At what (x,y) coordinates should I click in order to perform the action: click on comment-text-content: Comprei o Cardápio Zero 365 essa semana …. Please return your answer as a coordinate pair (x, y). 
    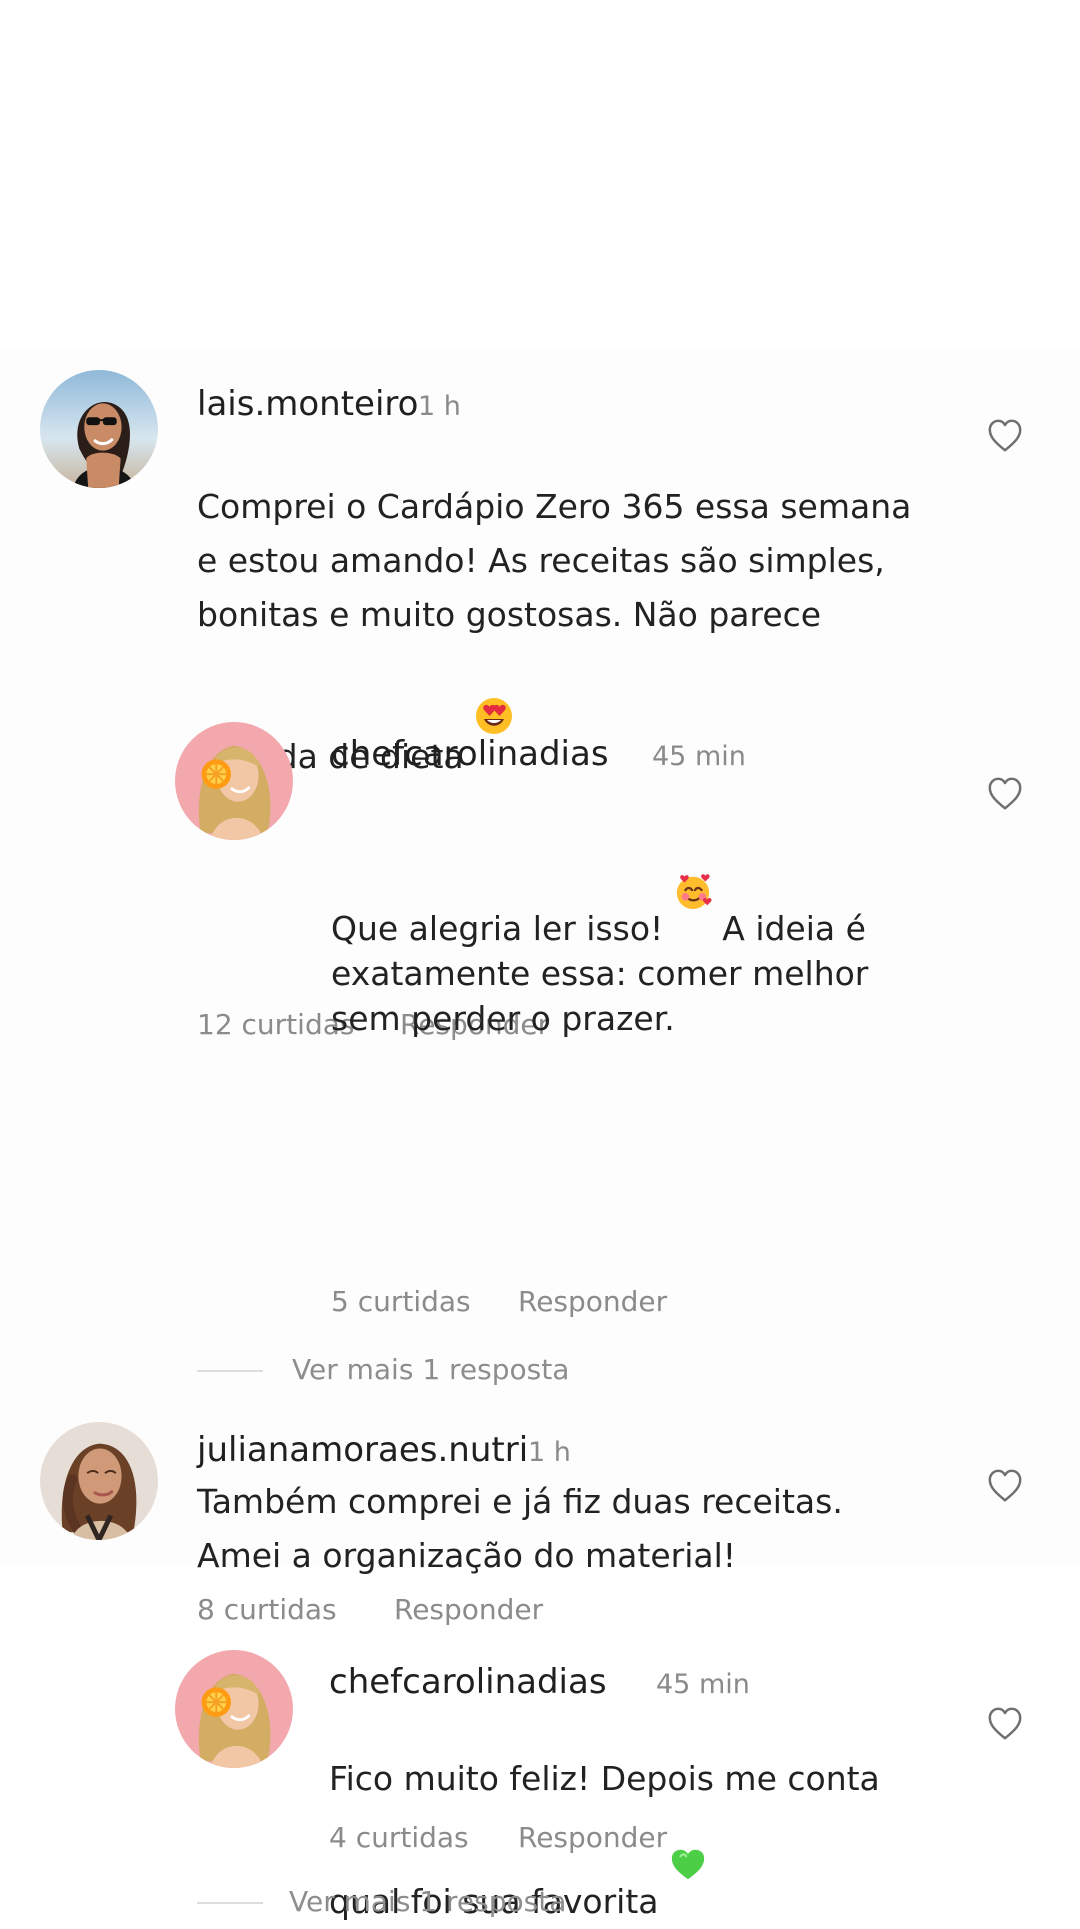
    Looking at the image, I should click on (554, 631).